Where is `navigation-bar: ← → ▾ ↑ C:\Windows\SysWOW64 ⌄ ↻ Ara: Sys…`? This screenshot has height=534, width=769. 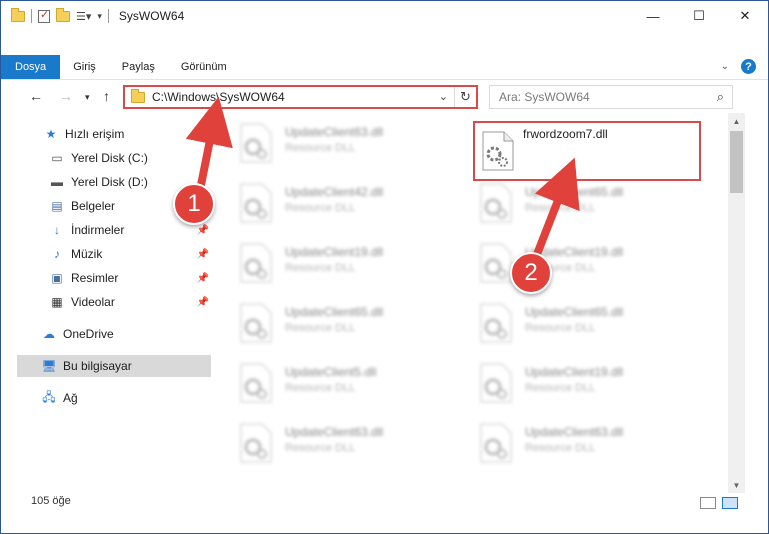
navigation-bar: ← → ▾ ↑ C:\Windows\SysWOW64 ⌄ ↻ Ara: Sys… is located at coordinates (384, 97).